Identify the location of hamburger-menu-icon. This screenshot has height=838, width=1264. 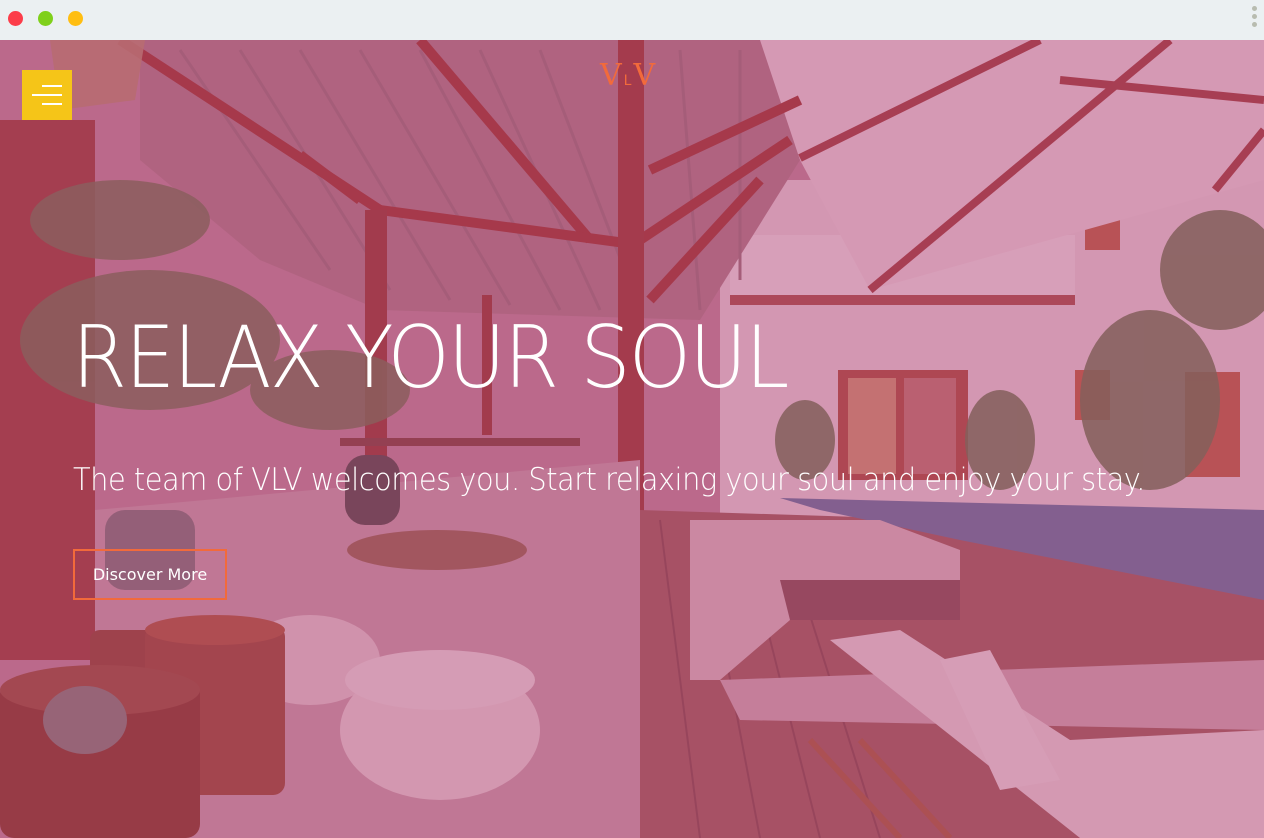
(47, 95).